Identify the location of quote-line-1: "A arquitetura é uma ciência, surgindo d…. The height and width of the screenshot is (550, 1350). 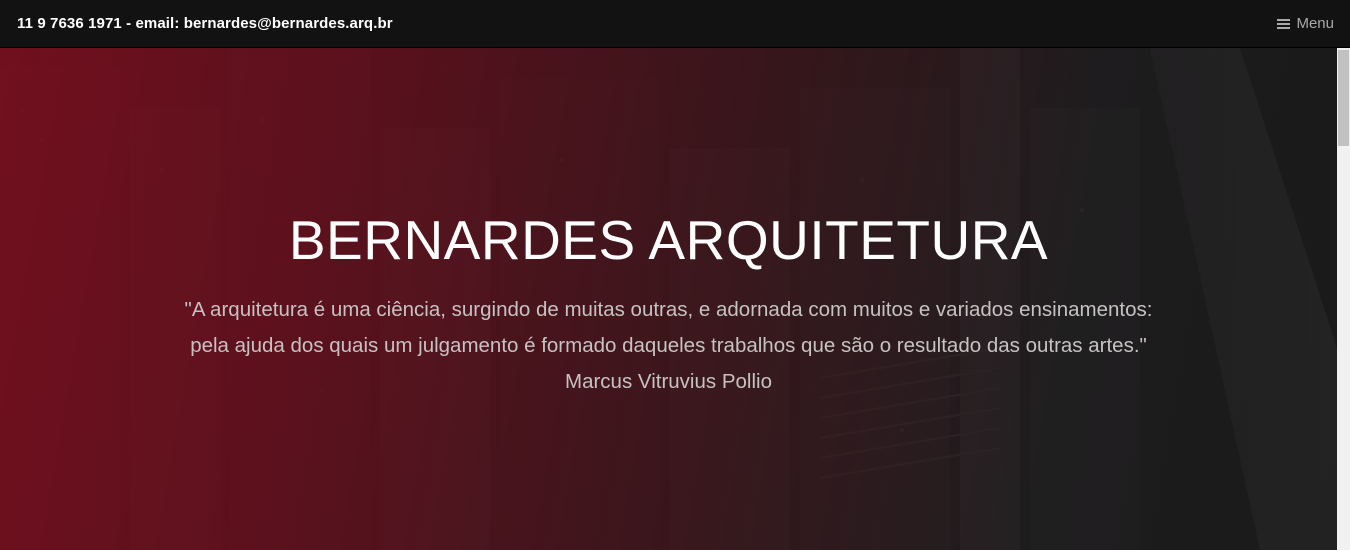
(668, 309).